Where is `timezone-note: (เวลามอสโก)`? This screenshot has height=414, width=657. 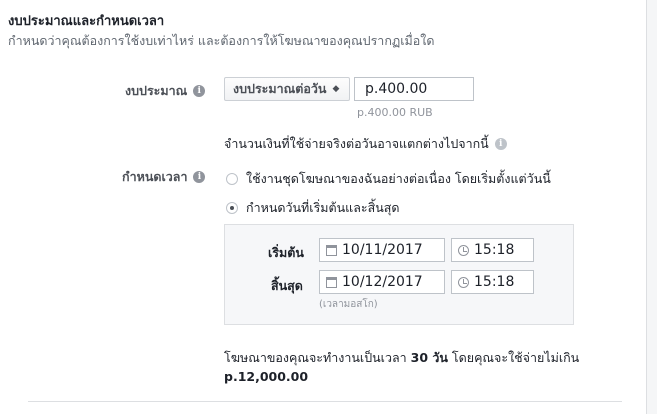 timezone-note: (เวลามอสโก) is located at coordinates (348, 304).